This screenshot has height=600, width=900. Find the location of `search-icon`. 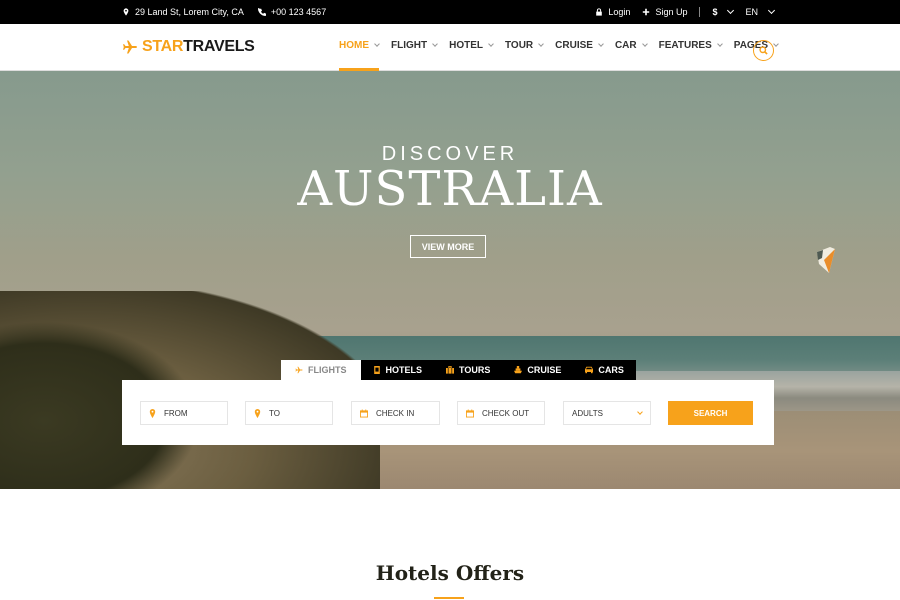

search-icon is located at coordinates (763, 50).